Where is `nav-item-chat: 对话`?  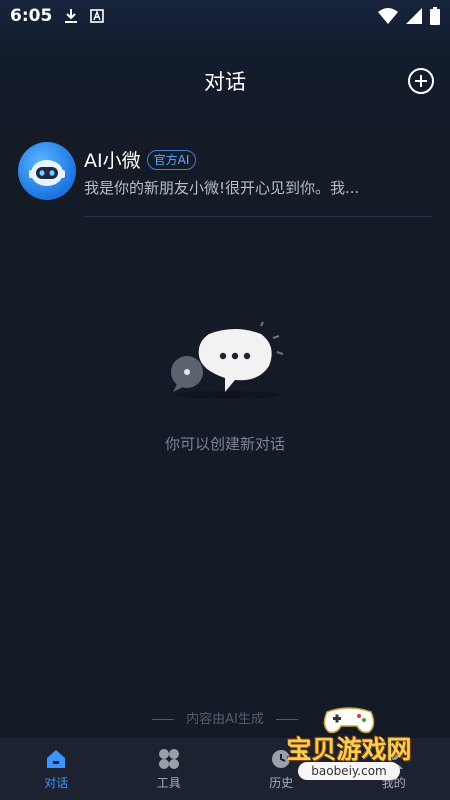
nav-item-chat: 对话 is located at coordinates (56, 769).